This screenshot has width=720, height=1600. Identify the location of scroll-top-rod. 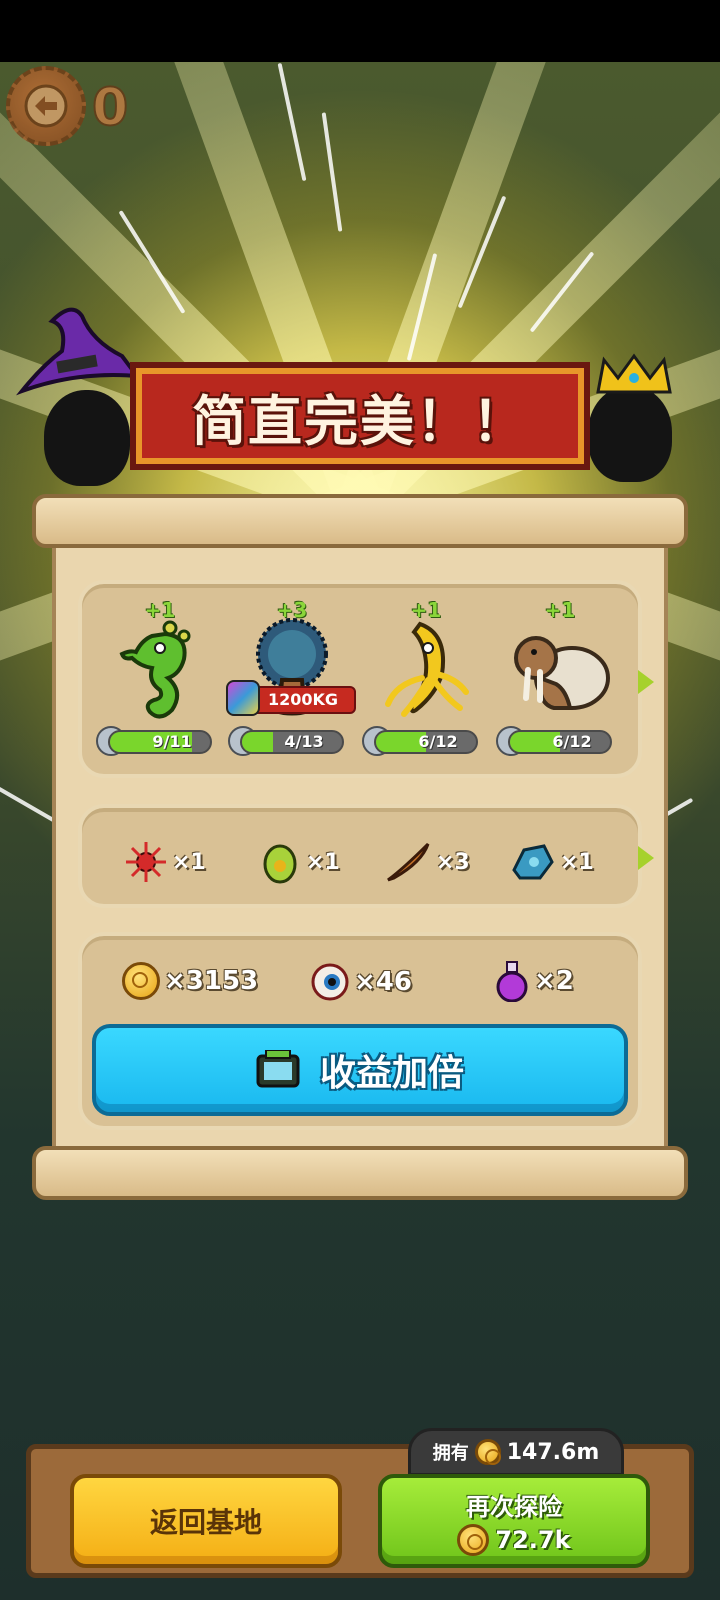
(360, 521).